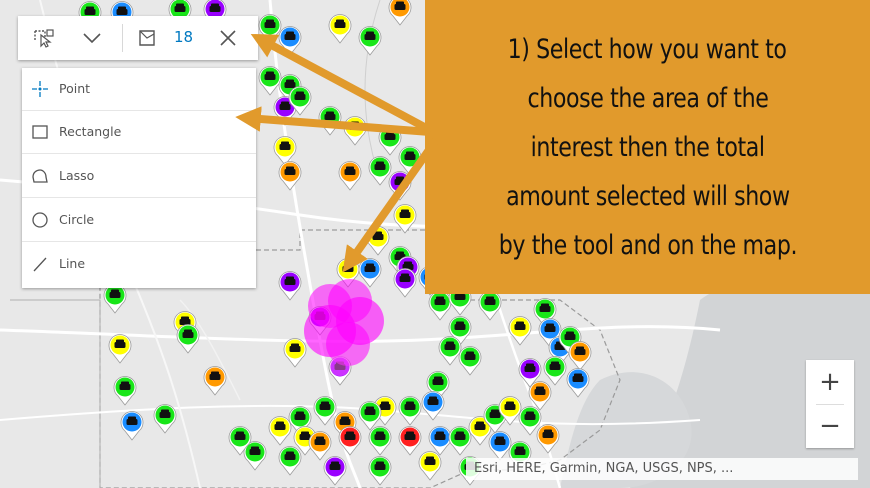 The image size is (870, 488). I want to click on lasso-icon, so click(40, 176).